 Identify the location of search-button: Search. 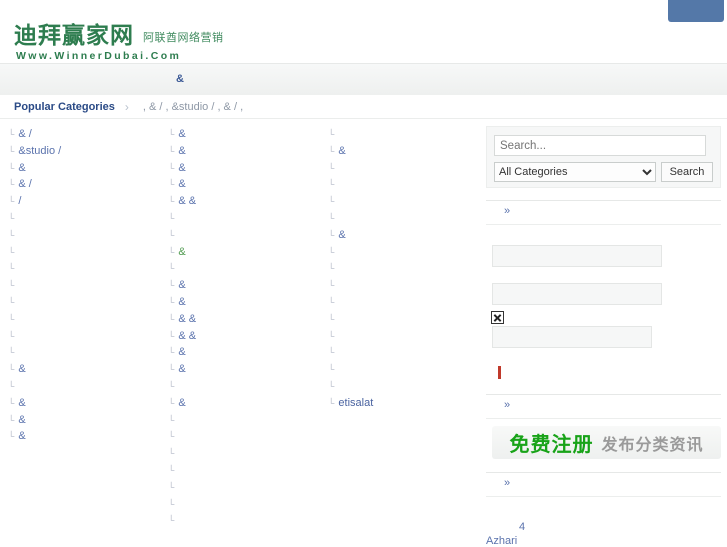
(687, 172).